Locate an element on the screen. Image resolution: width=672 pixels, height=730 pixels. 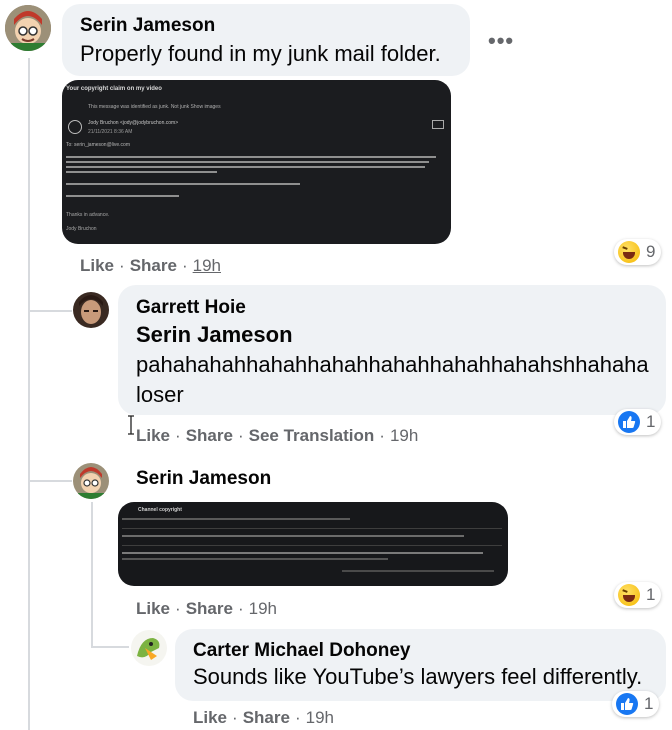
closing: Thanks in advance. is located at coordinates (88, 215).